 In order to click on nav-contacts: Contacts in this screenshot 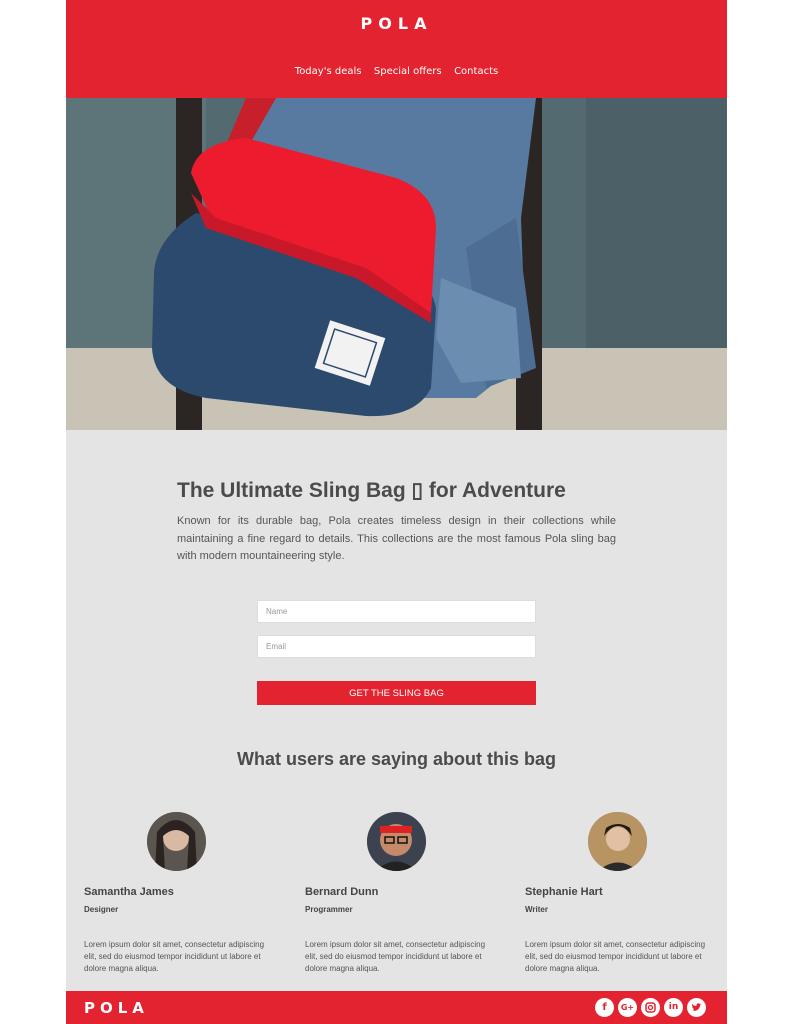, I will do `click(476, 71)`.